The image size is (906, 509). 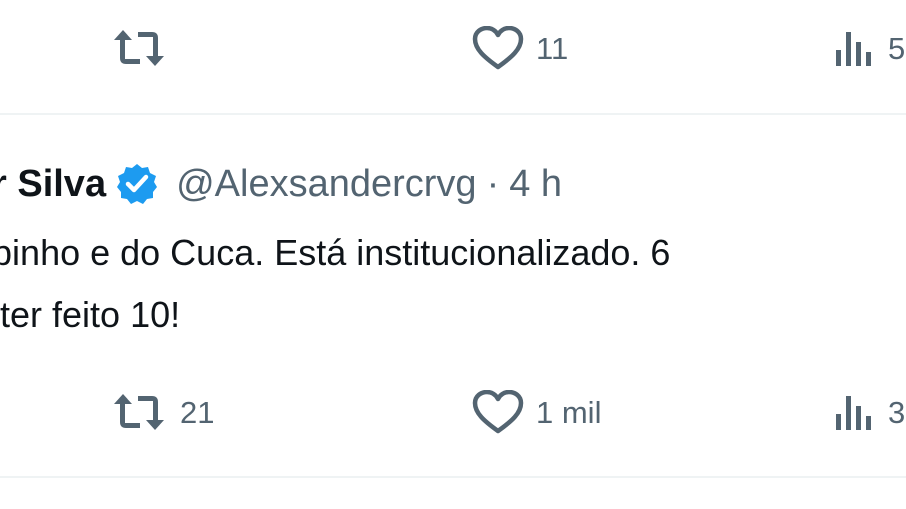 I want to click on like-button: 11, so click(x=520, y=48).